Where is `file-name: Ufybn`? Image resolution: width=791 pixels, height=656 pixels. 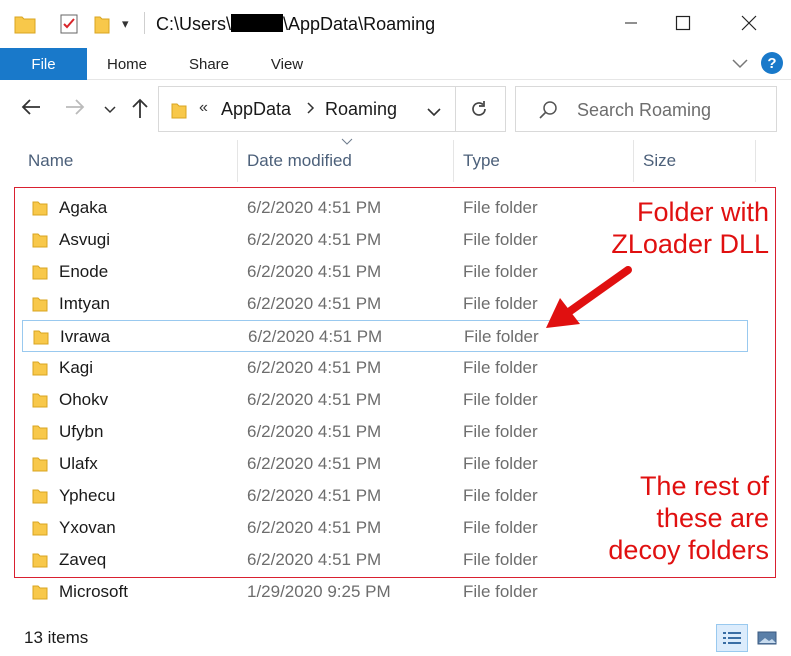 file-name: Ufybn is located at coordinates (81, 431).